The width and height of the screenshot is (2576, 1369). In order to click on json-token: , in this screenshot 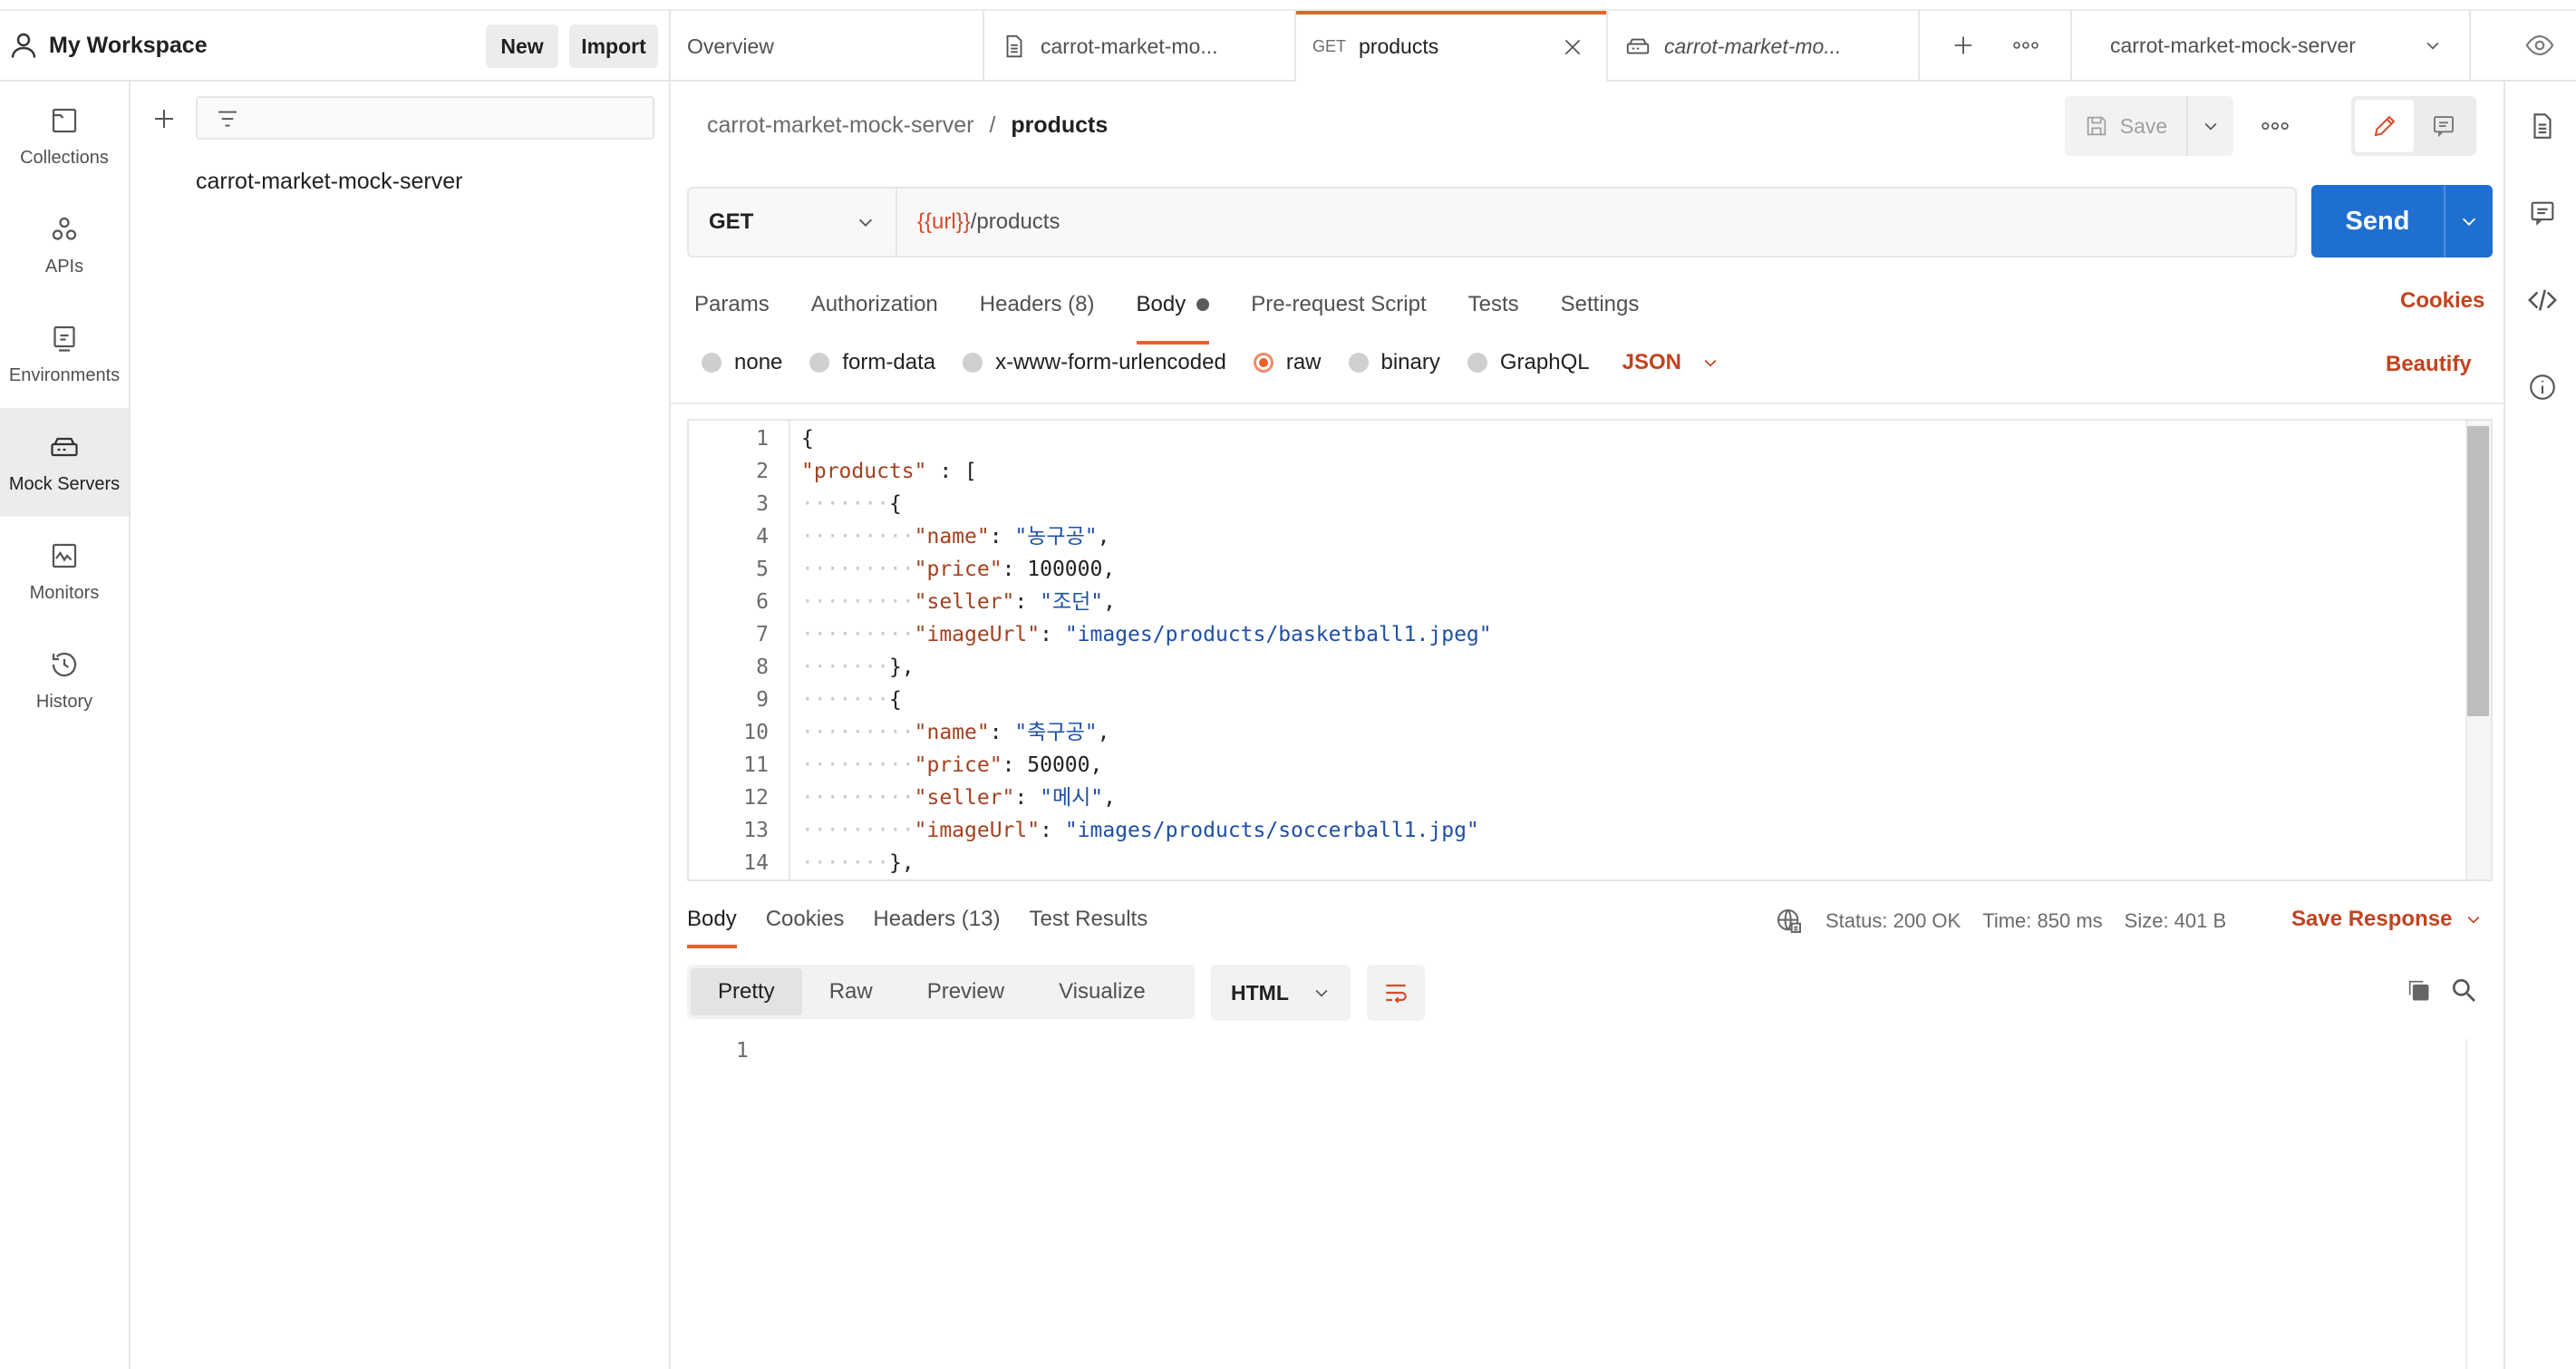, I will do `click(1103, 537)`.